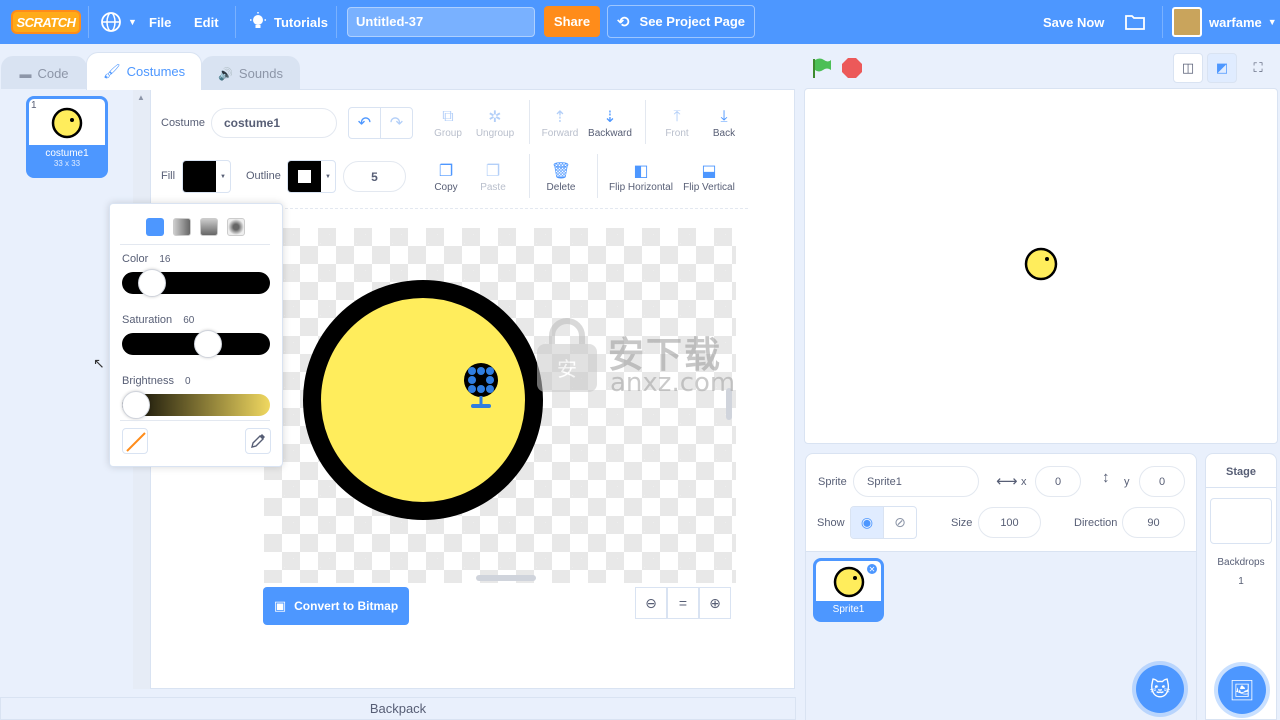 The height and width of the screenshot is (720, 1280). I want to click on solid-fill-button, so click(155, 227).